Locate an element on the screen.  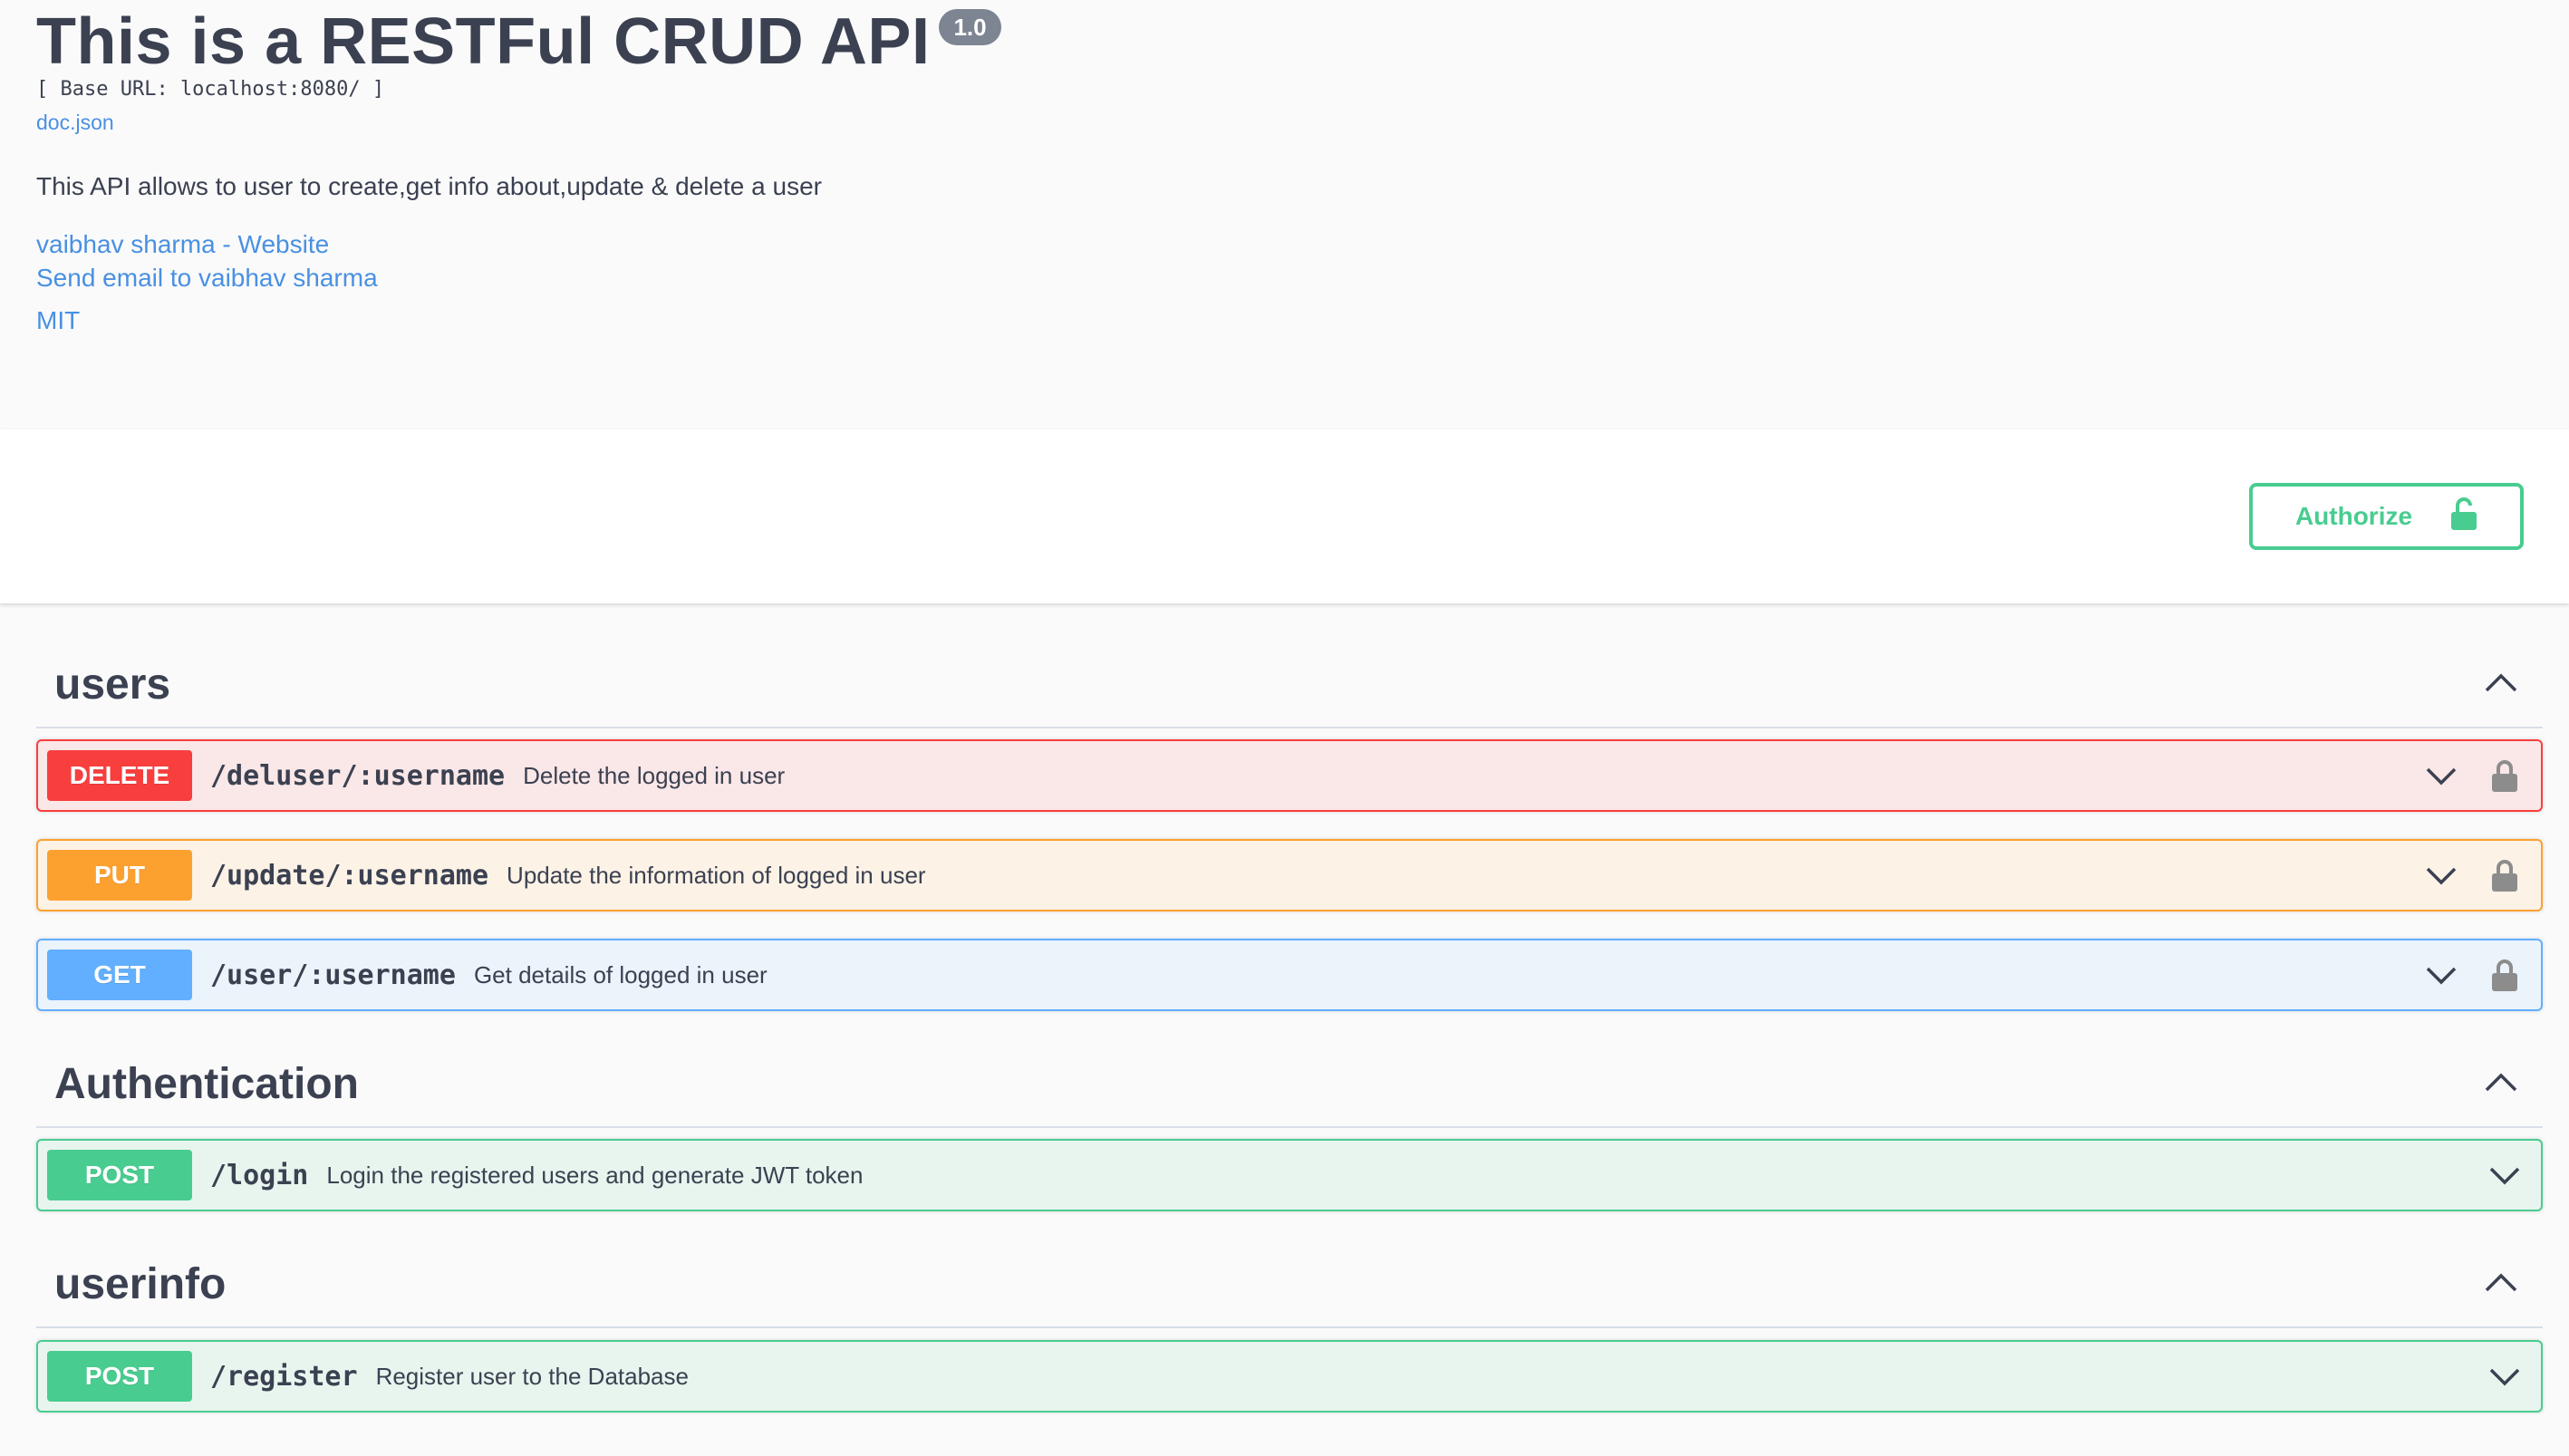
tag-header-authentication: Authentication is located at coordinates (1289, 1084).